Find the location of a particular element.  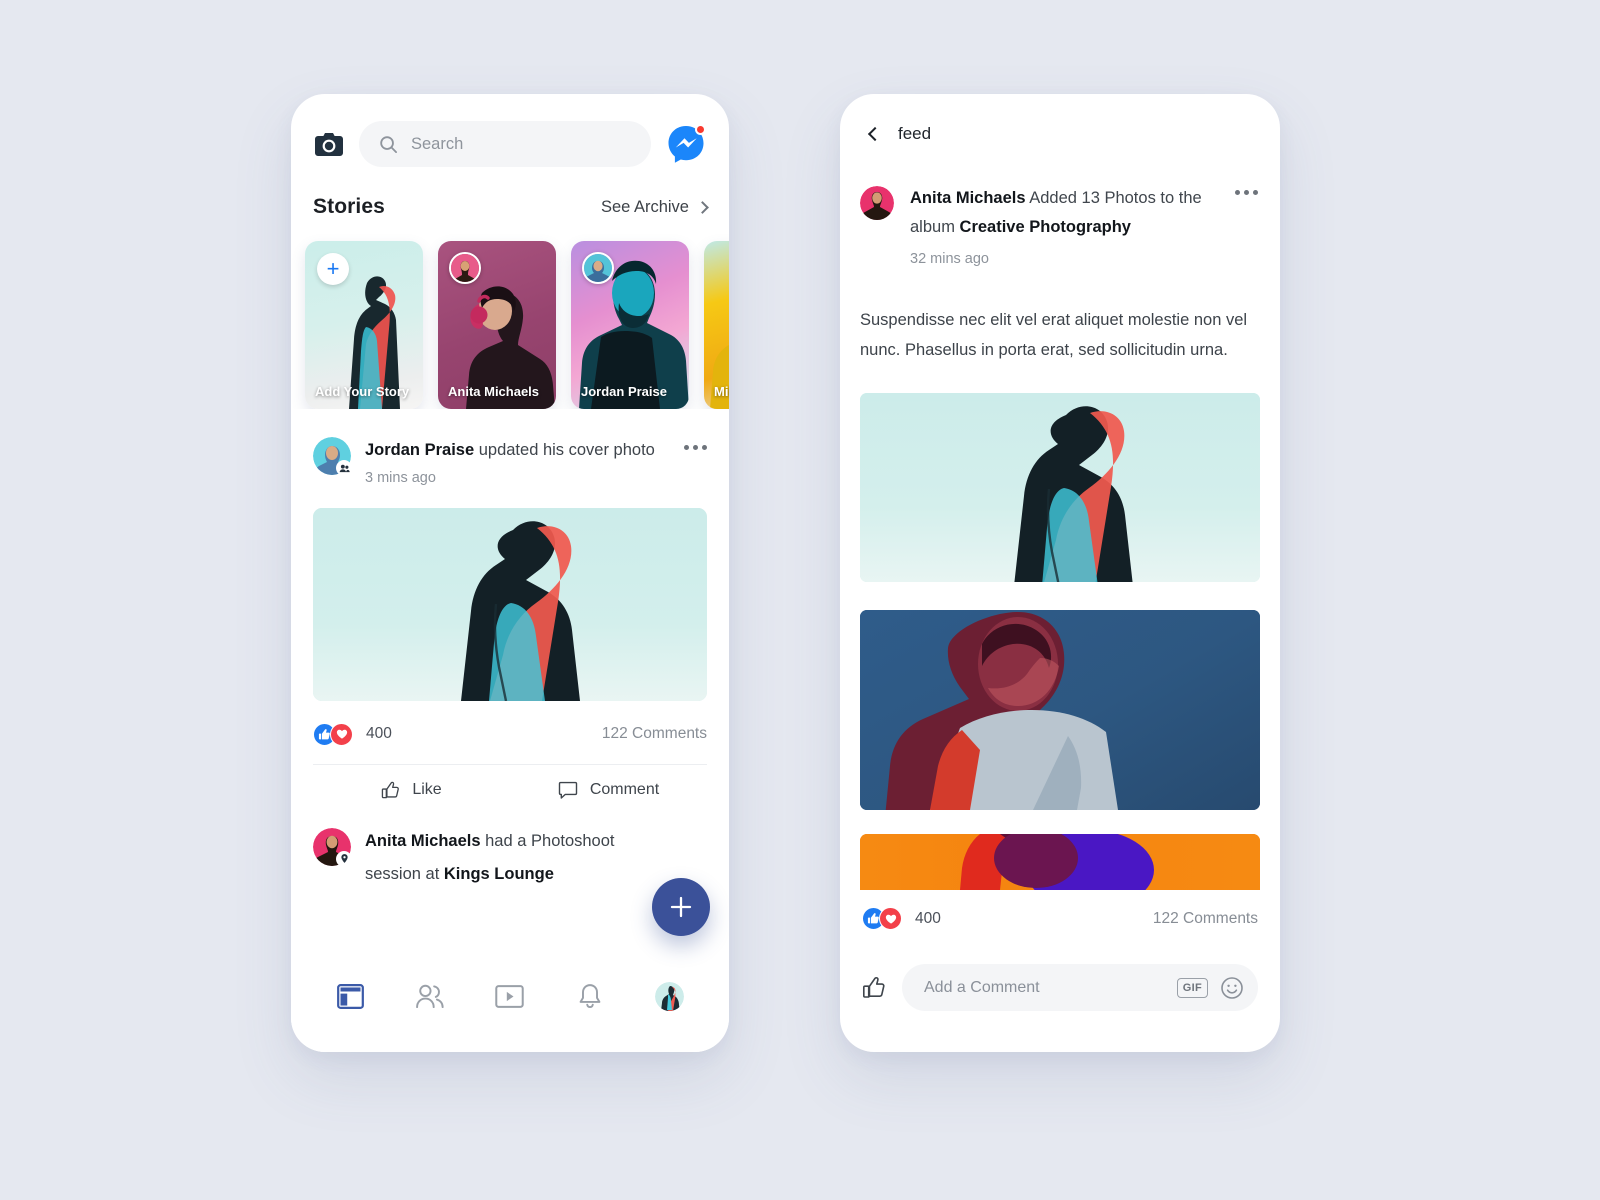

sidebar-item-friends is located at coordinates (430, 996).